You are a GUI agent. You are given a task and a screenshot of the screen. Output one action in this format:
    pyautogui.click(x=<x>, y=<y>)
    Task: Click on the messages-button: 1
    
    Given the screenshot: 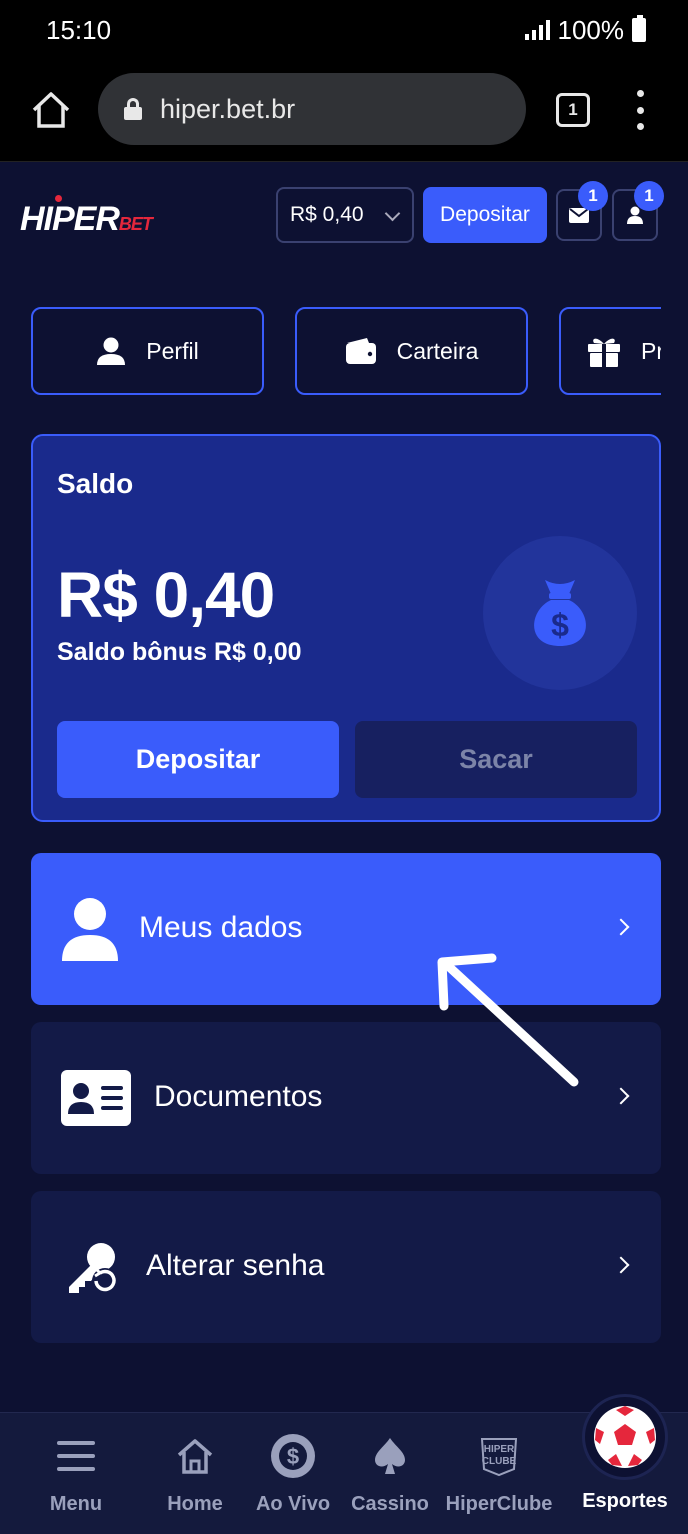 What is the action you would take?
    pyautogui.click(x=582, y=211)
    